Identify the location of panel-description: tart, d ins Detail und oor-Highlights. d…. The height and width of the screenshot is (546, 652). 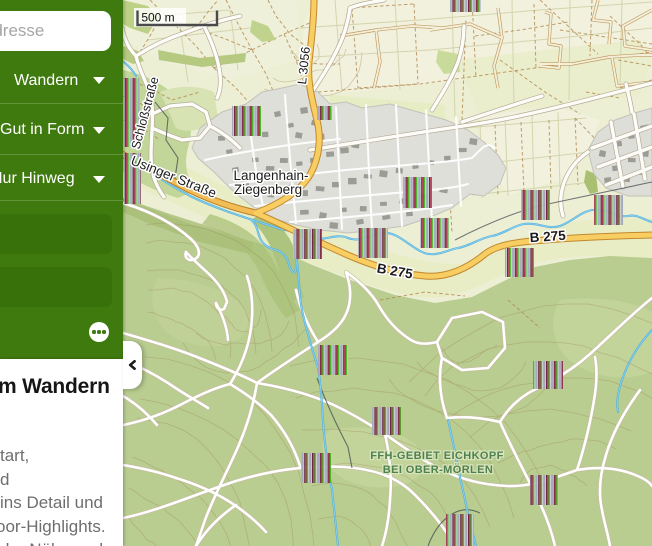
(53, 496).